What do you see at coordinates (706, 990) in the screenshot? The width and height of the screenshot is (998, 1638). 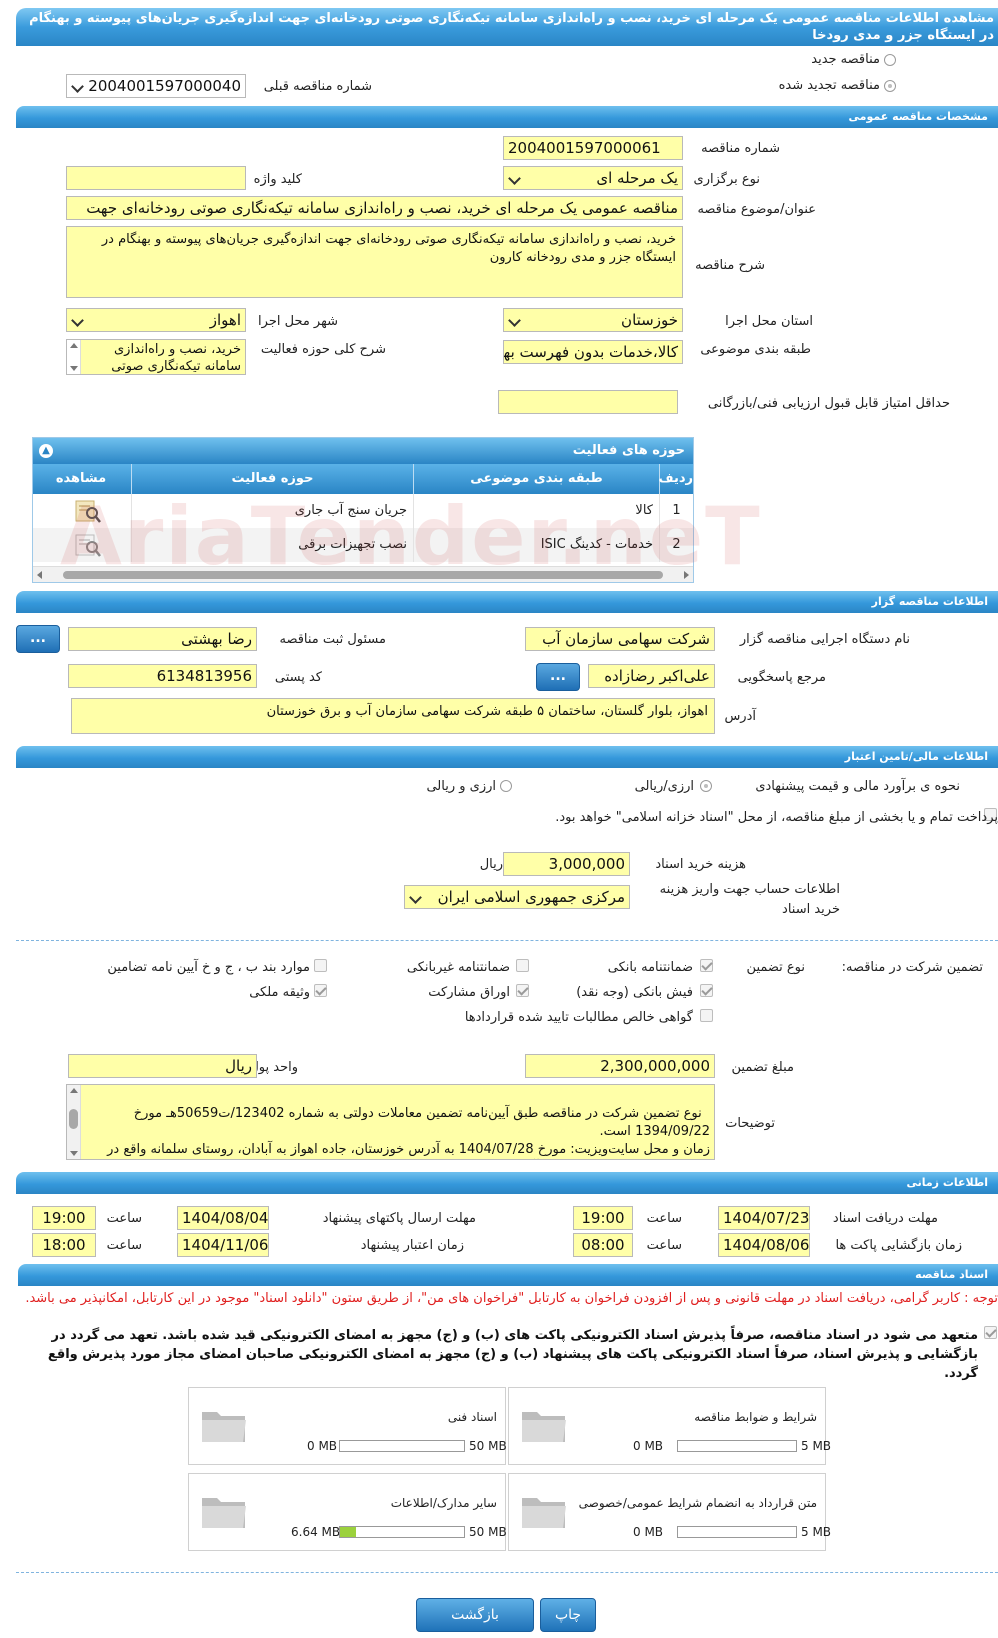 I see `cash-checkbox` at bounding box center [706, 990].